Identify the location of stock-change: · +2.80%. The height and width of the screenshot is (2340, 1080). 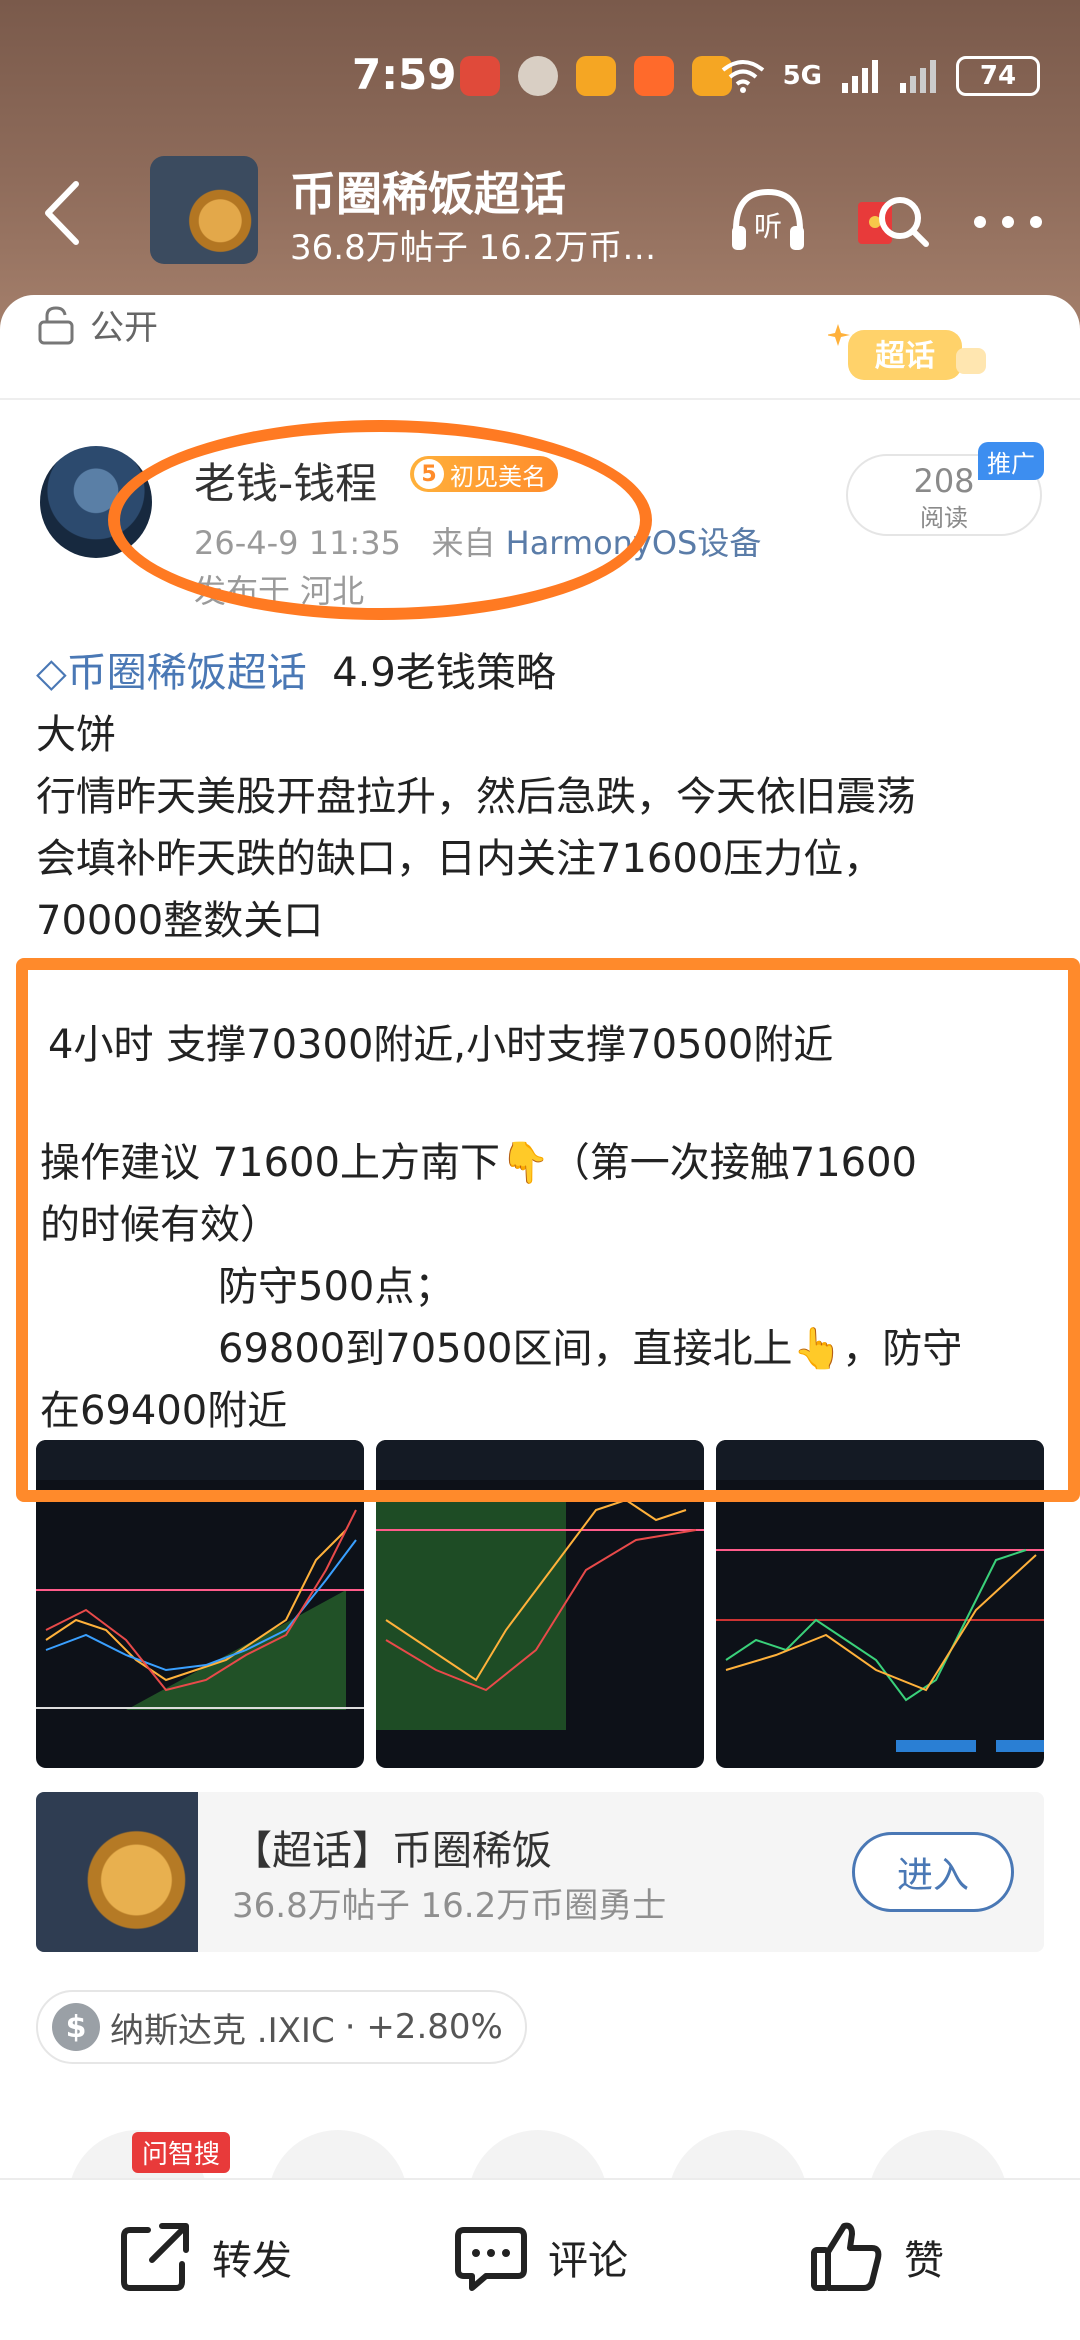
(423, 2027).